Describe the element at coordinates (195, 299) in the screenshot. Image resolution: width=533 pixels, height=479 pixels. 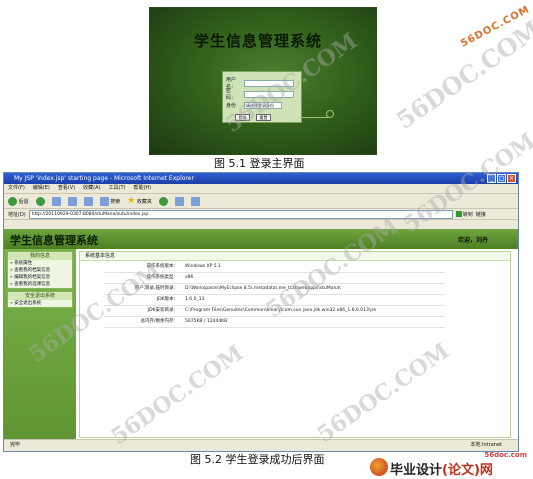
I see `info-value: 1.6.0_13` at that location.